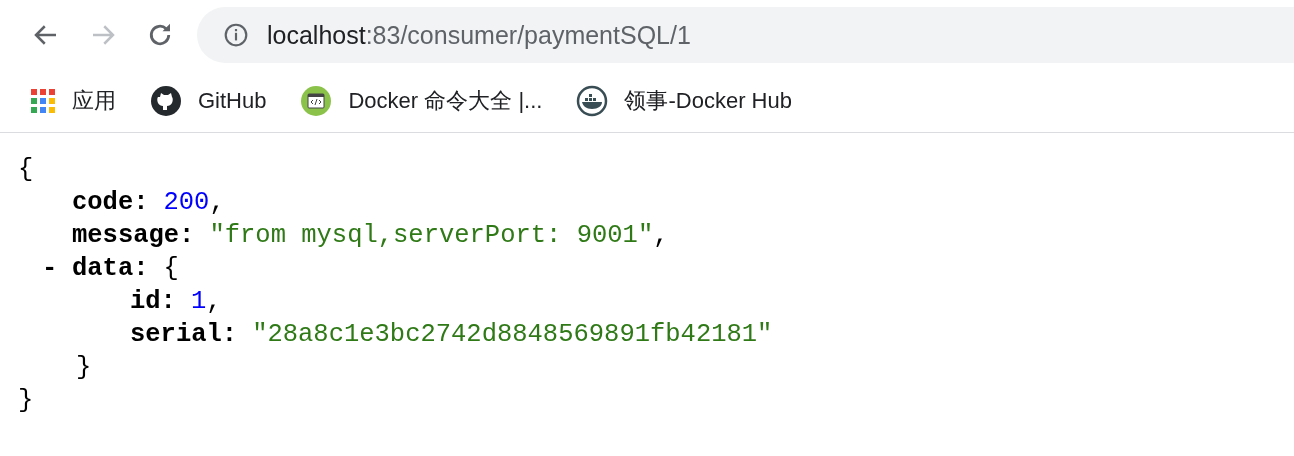 This screenshot has width=1294, height=456. What do you see at coordinates (745, 35) in the screenshot?
I see `address-bar: localhost:83/consumer/paymentSQL/1` at bounding box center [745, 35].